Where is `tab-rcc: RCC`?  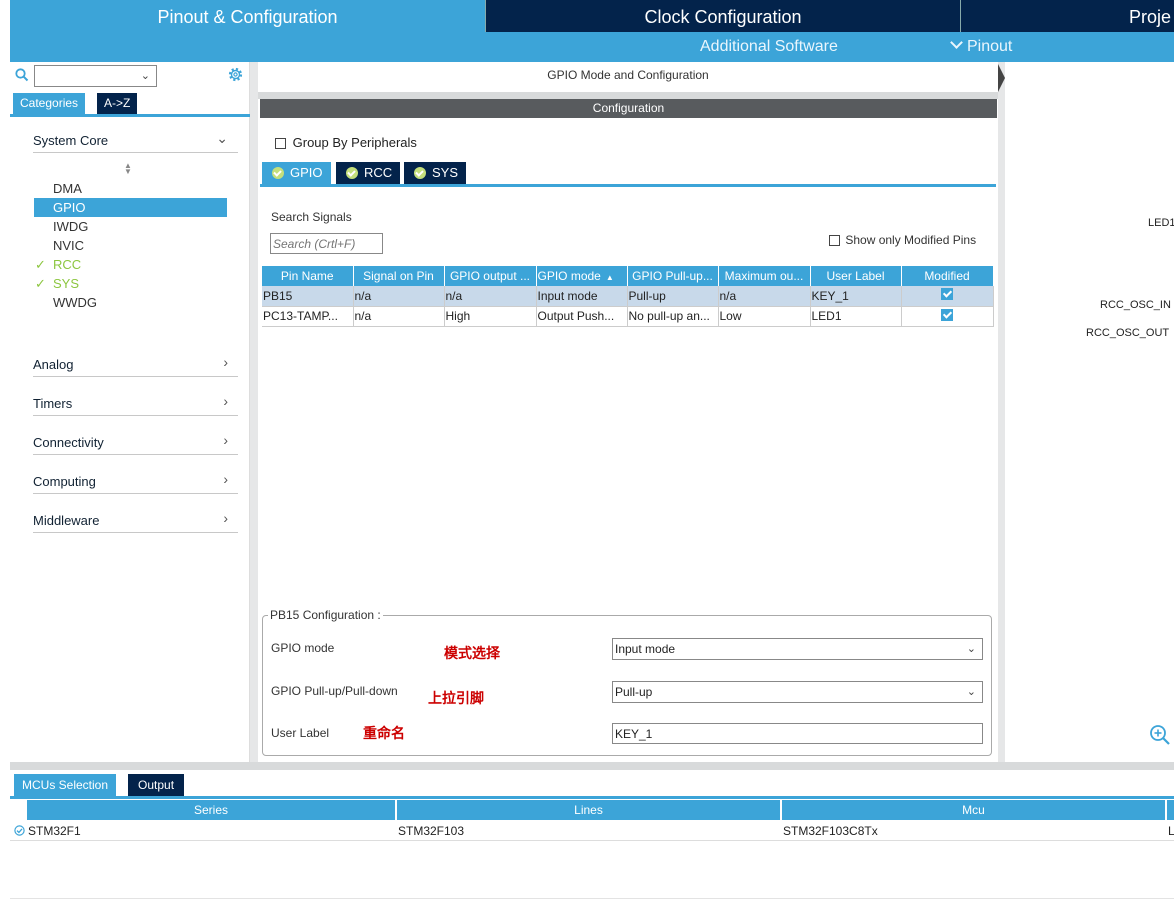
tab-rcc: RCC is located at coordinates (368, 173).